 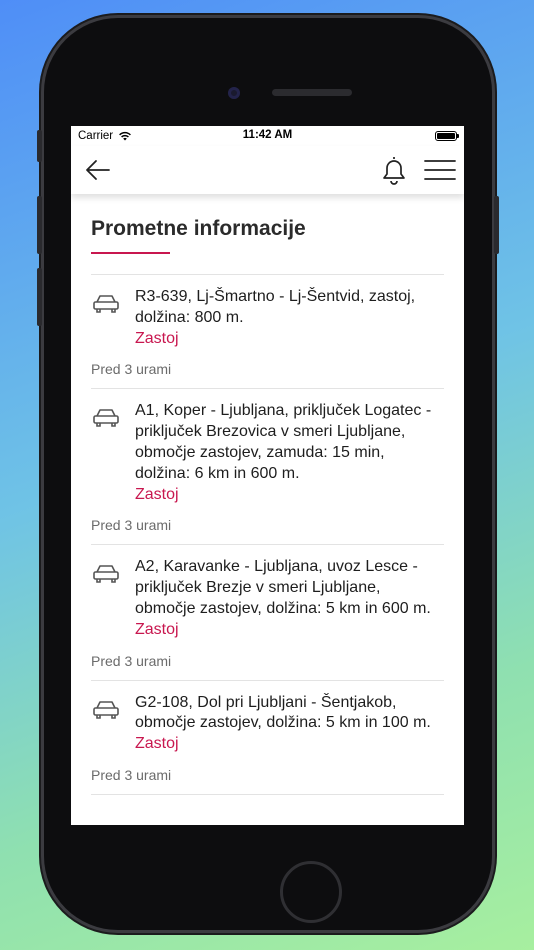 What do you see at coordinates (417, 170) in the screenshot?
I see `nav-actions` at bounding box center [417, 170].